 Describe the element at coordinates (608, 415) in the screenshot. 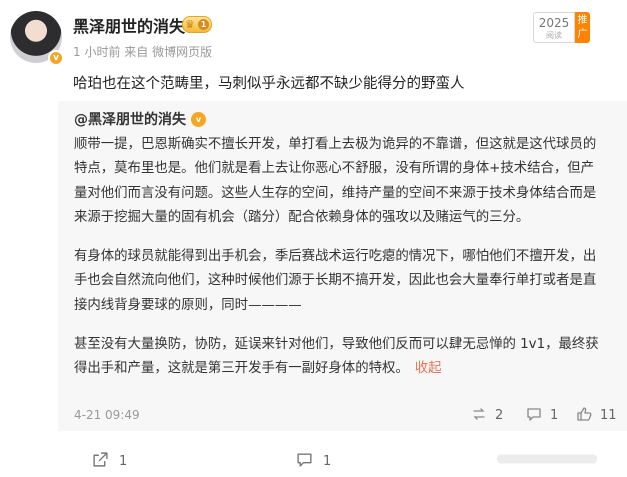

I see `repost-like-count: 11` at that location.